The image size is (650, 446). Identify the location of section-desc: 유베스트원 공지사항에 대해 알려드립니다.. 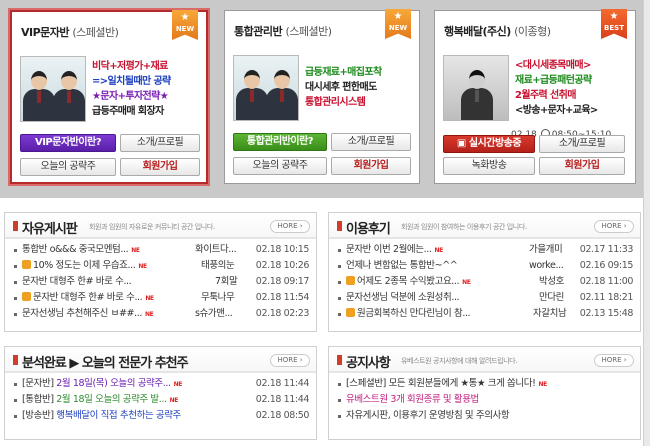
(459, 361).